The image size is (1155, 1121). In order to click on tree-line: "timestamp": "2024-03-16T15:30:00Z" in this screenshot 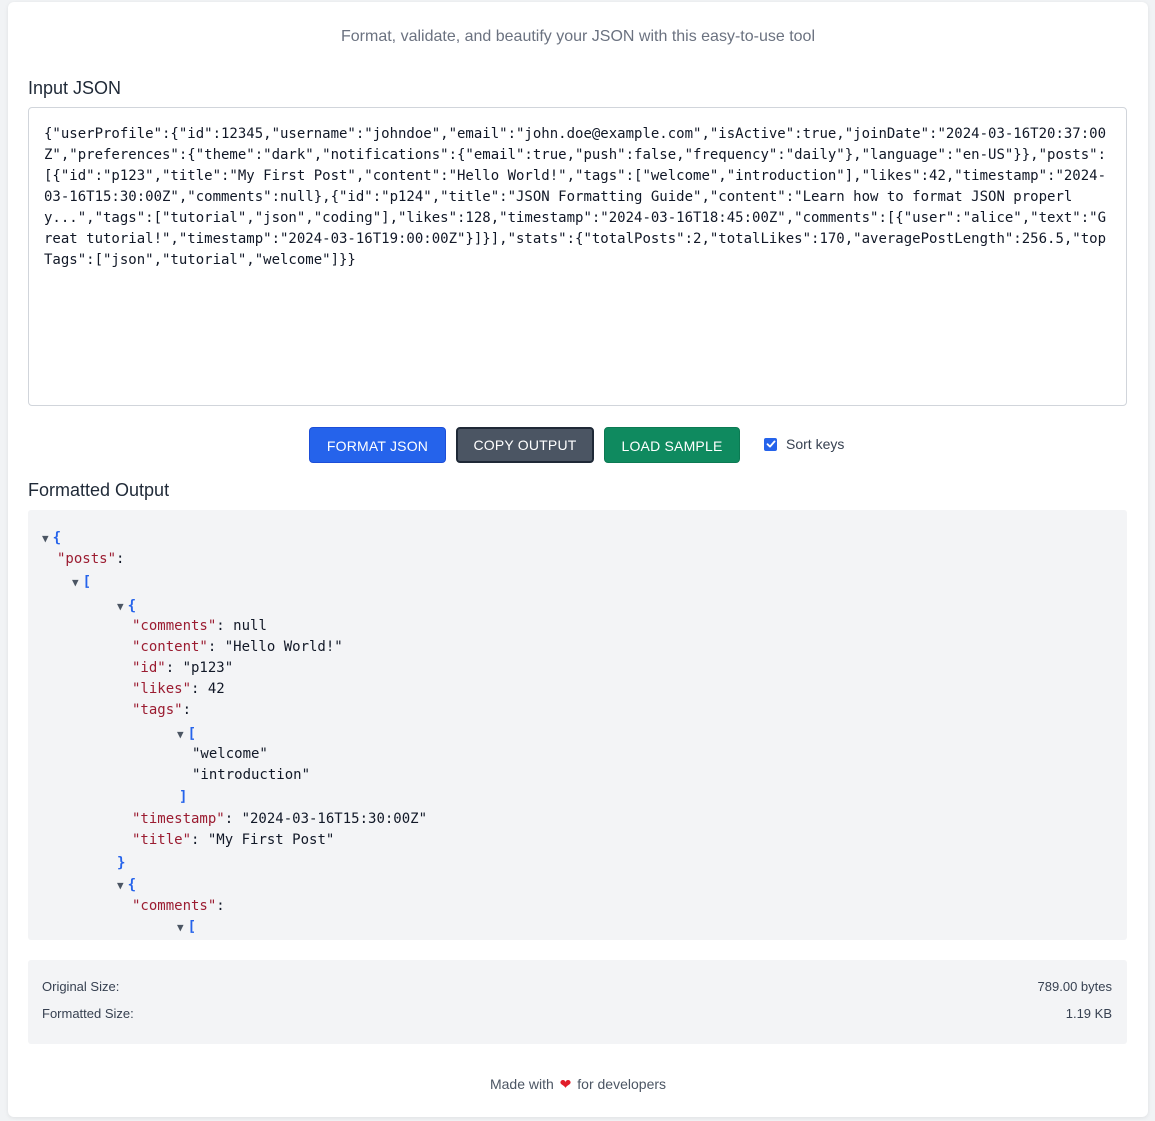, I will do `click(279, 819)`.